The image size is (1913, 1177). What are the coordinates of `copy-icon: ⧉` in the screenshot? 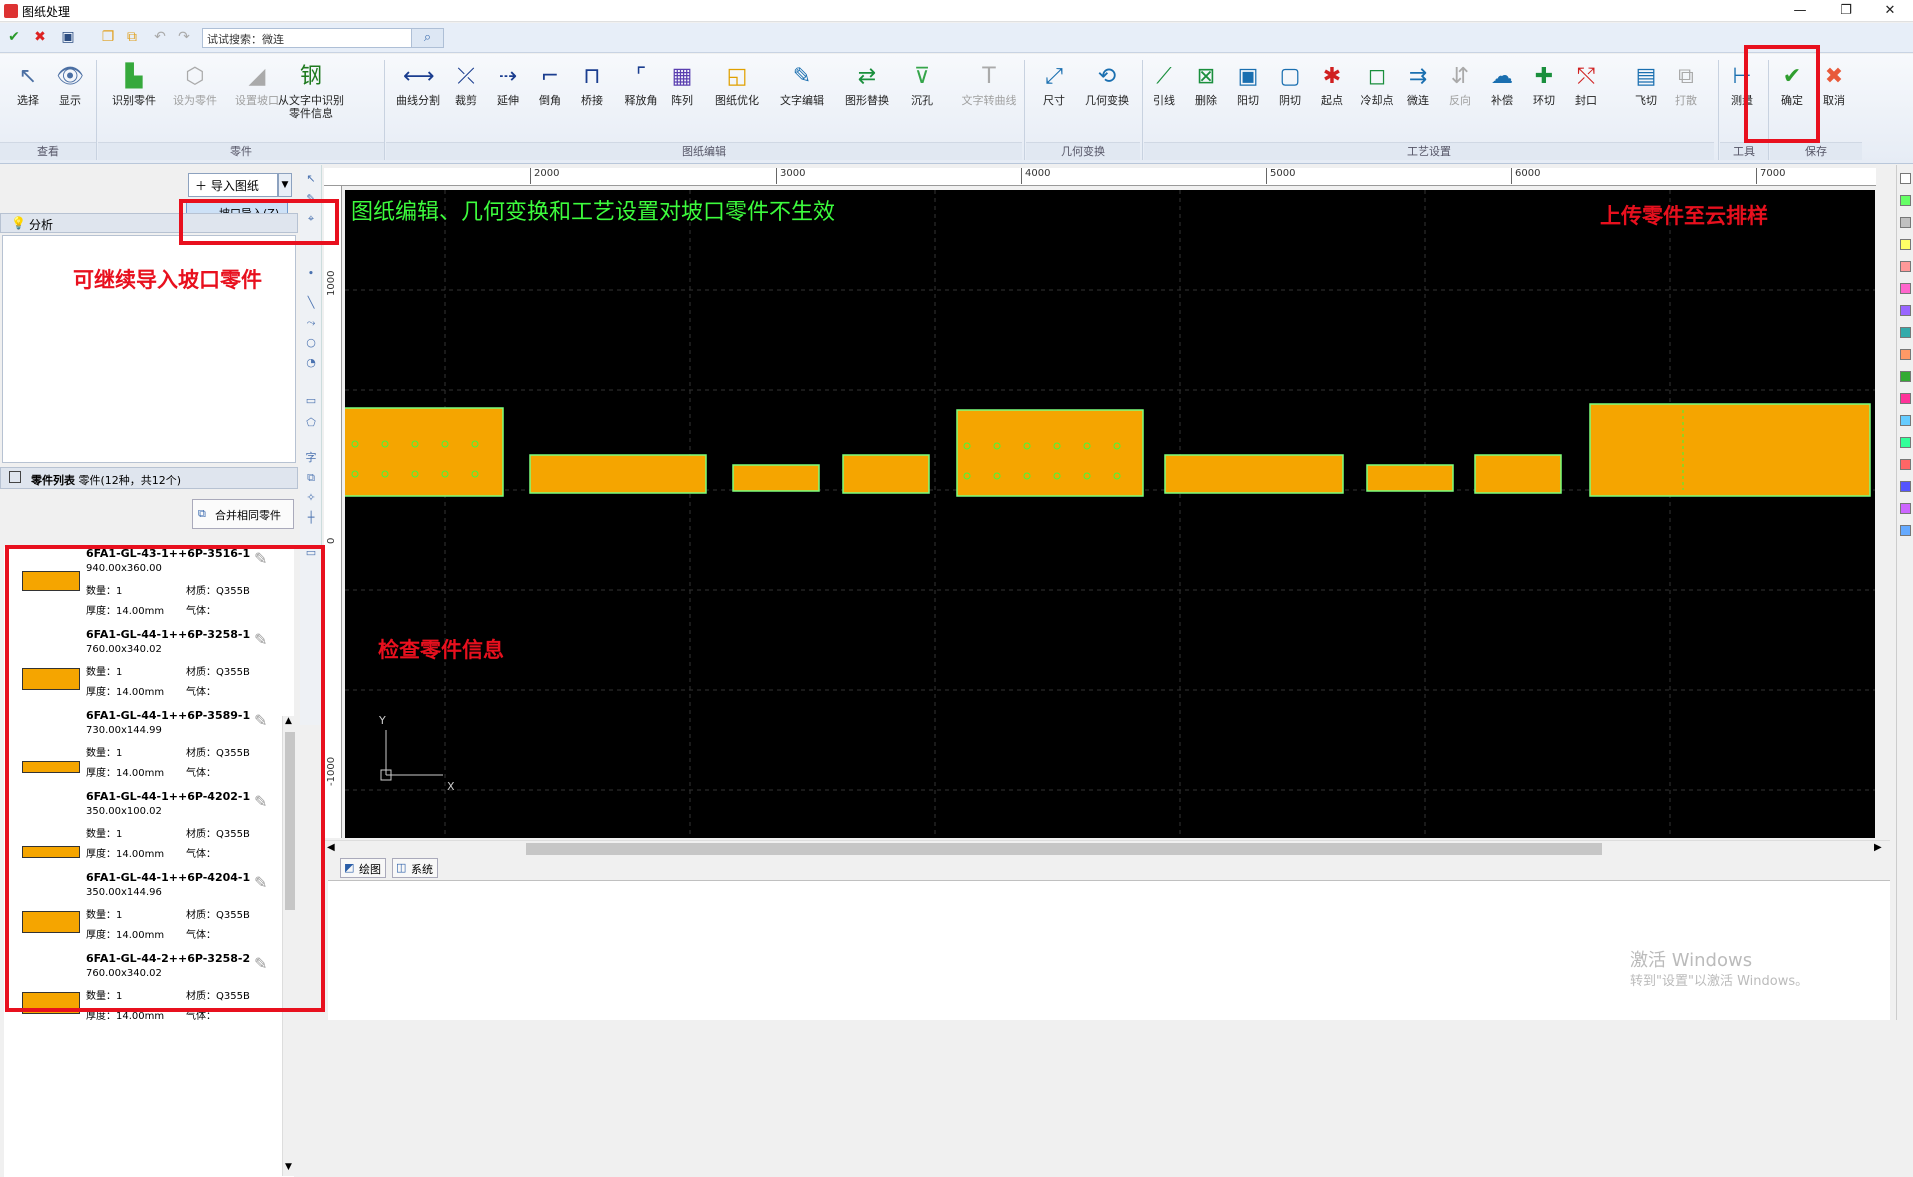 It's located at (132, 37).